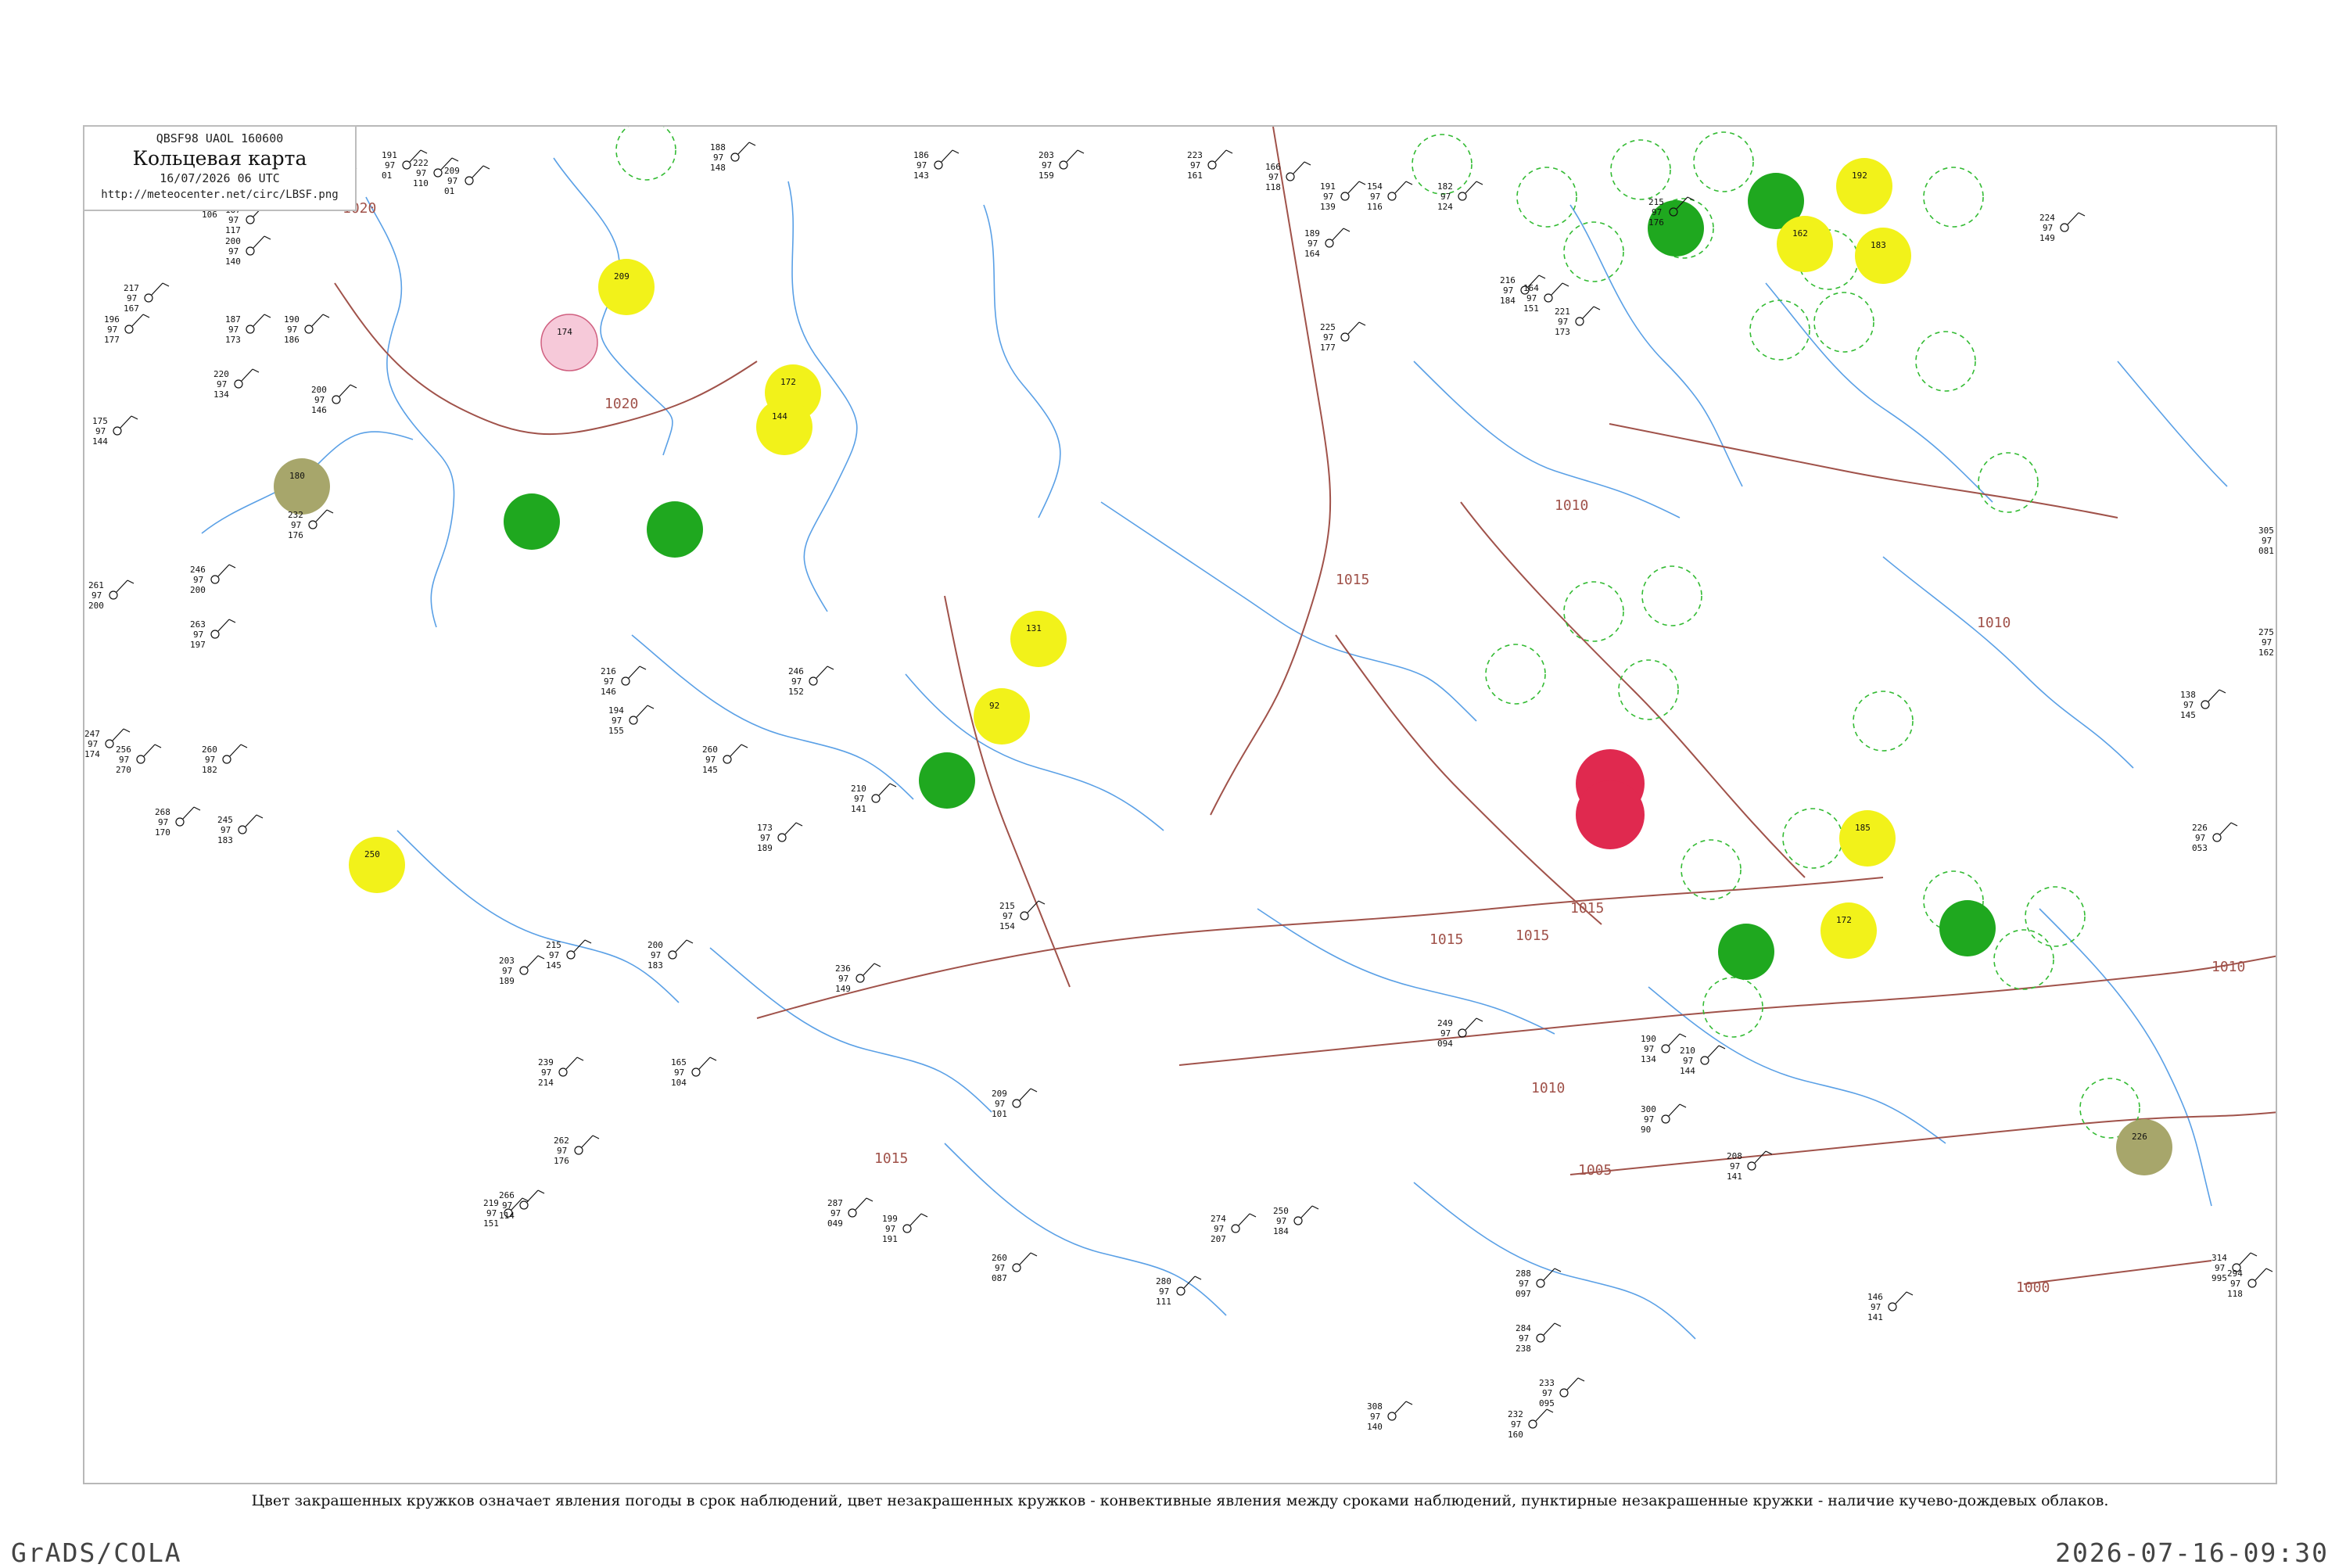  I want to click on station-dewpoint: 174, so click(92, 754).